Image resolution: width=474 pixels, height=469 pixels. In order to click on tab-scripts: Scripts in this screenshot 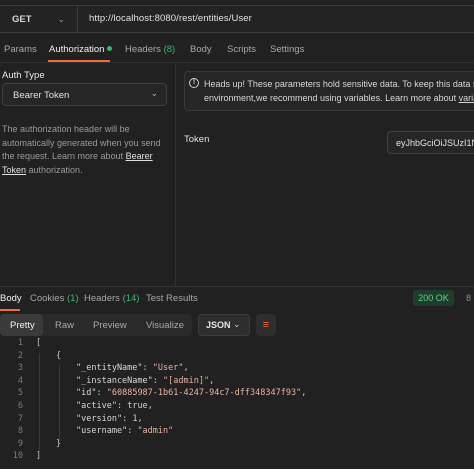, I will do `click(241, 49)`.